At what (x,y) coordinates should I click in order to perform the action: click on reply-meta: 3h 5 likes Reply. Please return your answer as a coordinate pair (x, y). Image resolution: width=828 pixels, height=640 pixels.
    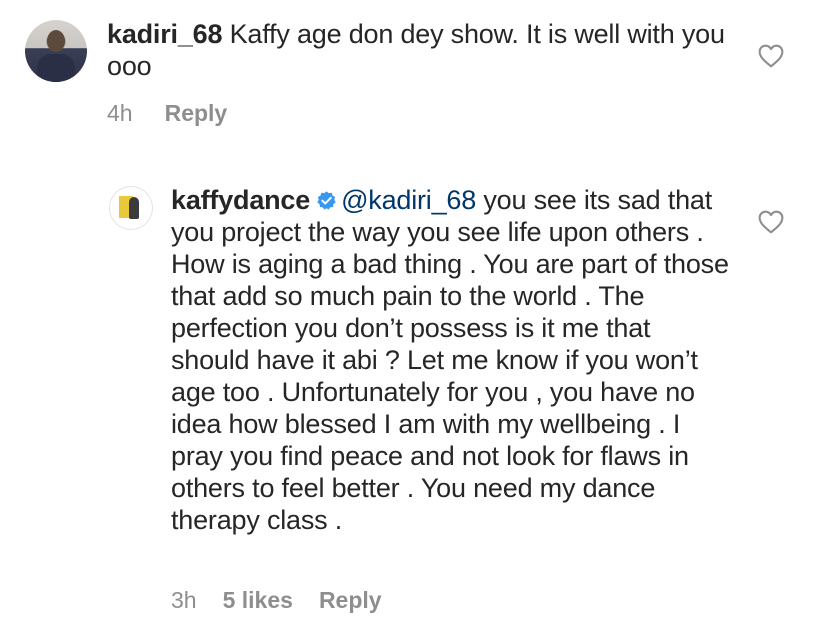
    Looking at the image, I should click on (276, 600).